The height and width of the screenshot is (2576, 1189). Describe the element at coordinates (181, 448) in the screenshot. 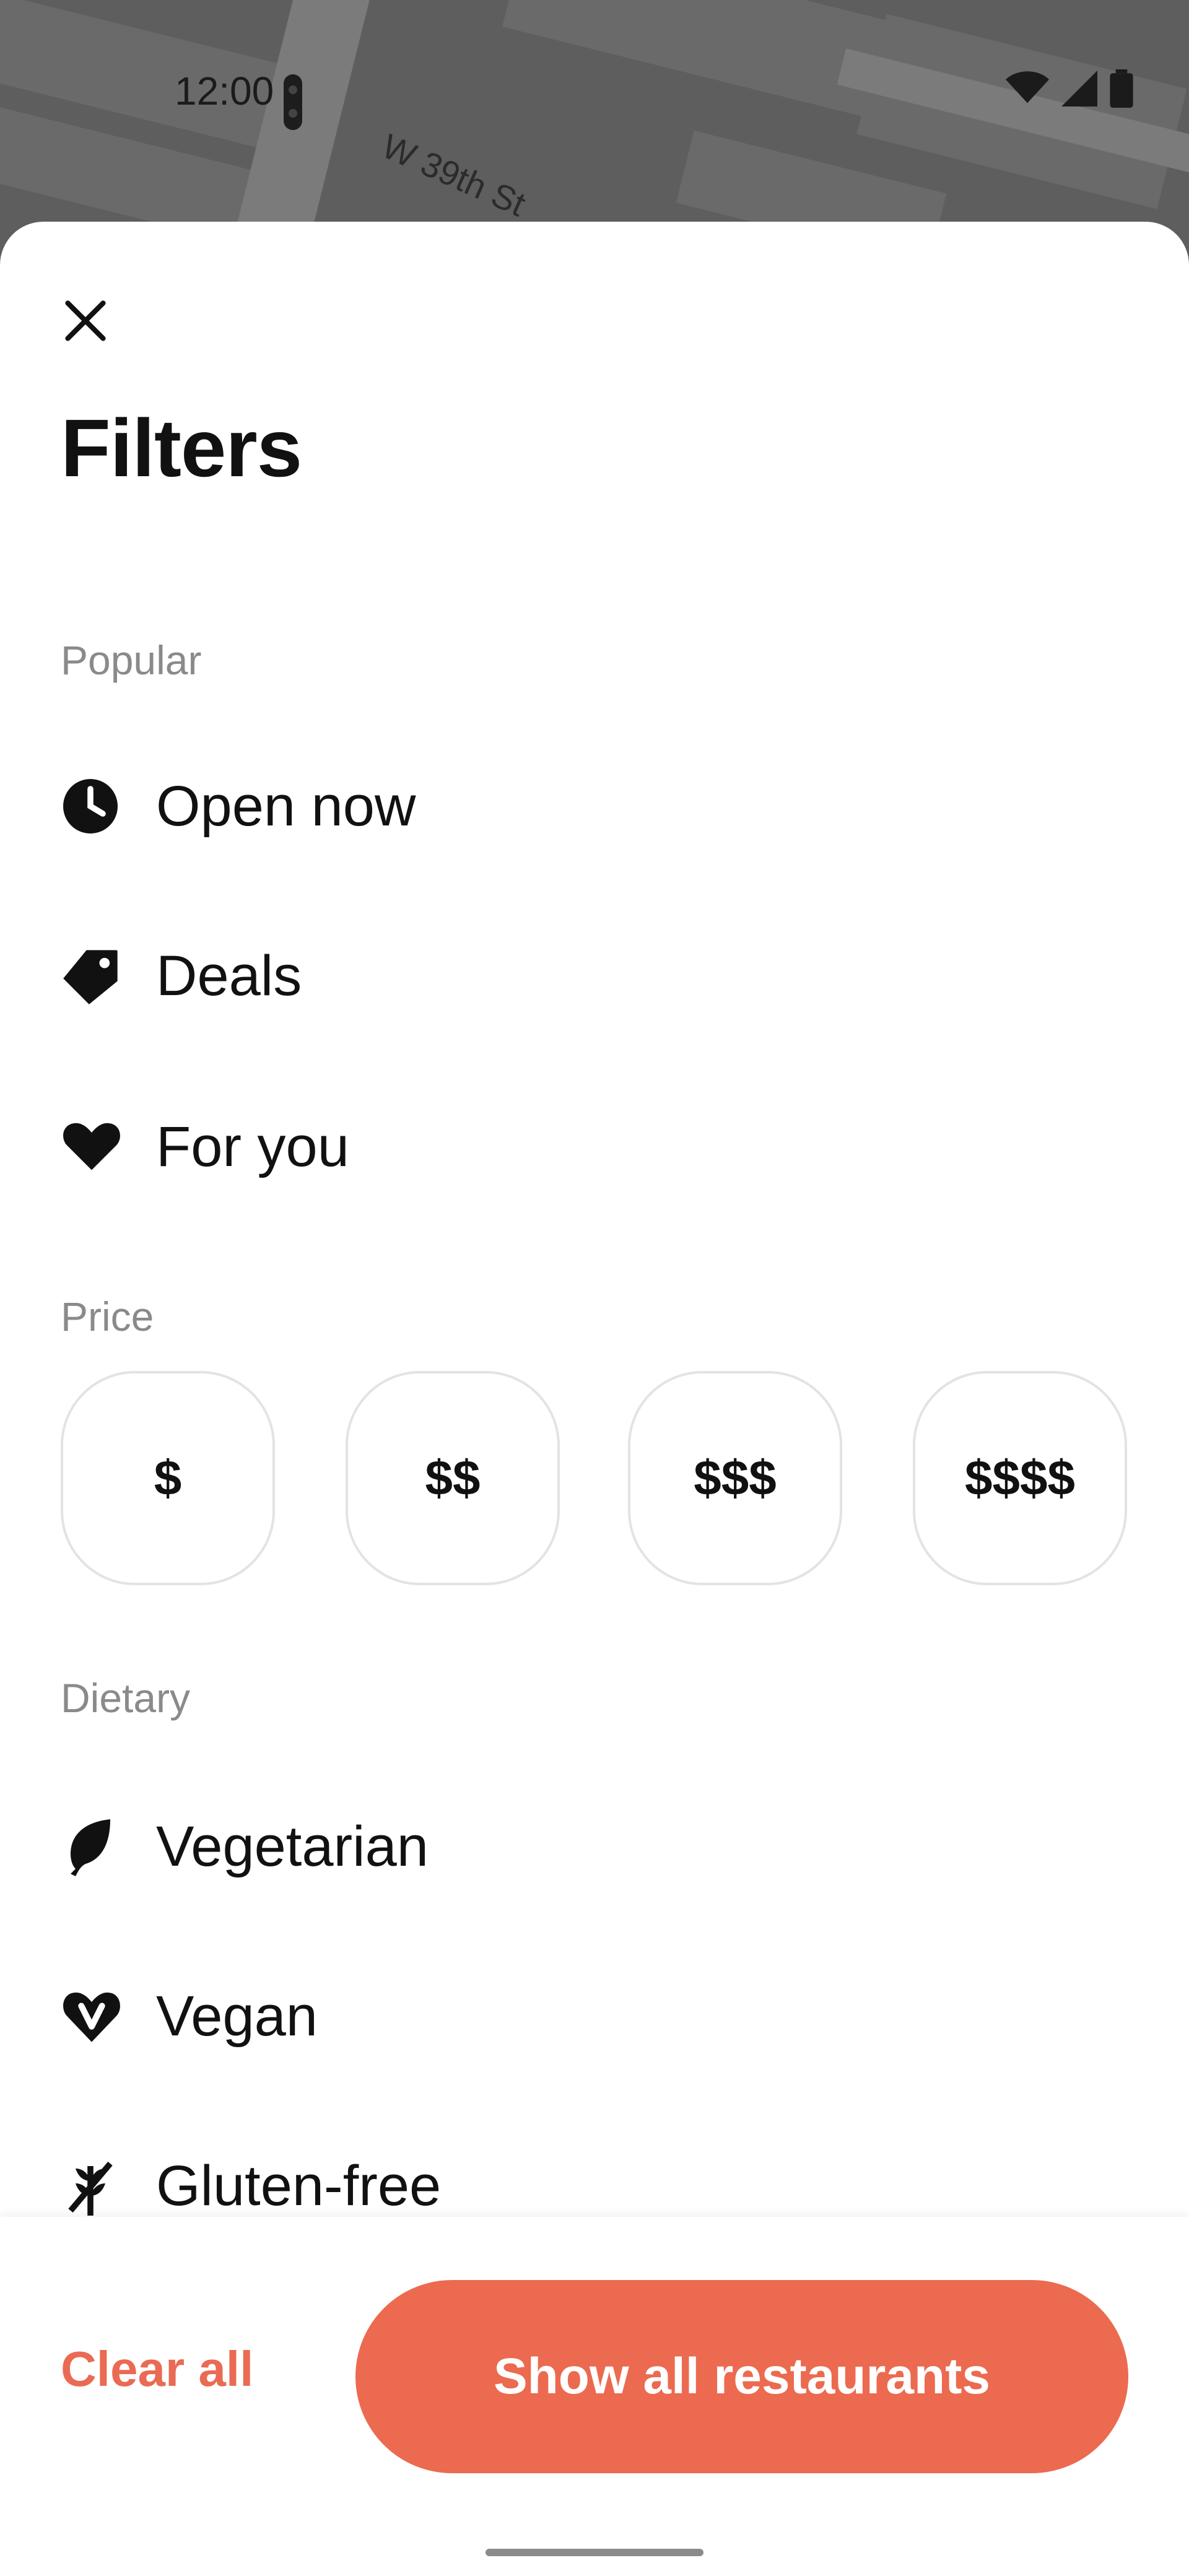

I see `page-title: Filters` at that location.